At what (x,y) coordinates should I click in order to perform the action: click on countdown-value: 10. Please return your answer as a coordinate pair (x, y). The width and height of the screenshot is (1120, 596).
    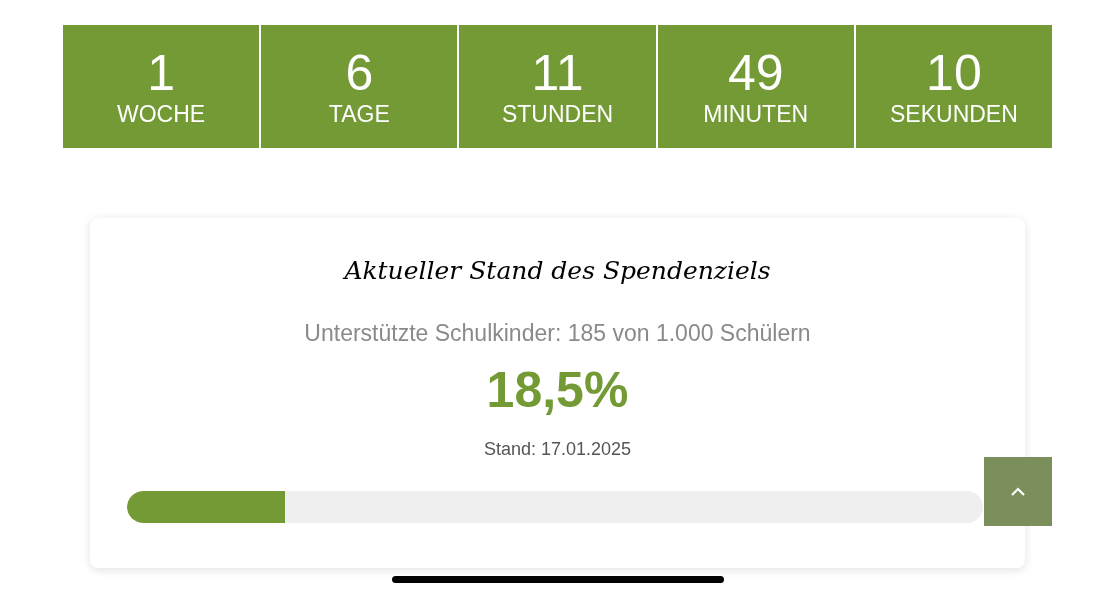
    Looking at the image, I should click on (954, 72).